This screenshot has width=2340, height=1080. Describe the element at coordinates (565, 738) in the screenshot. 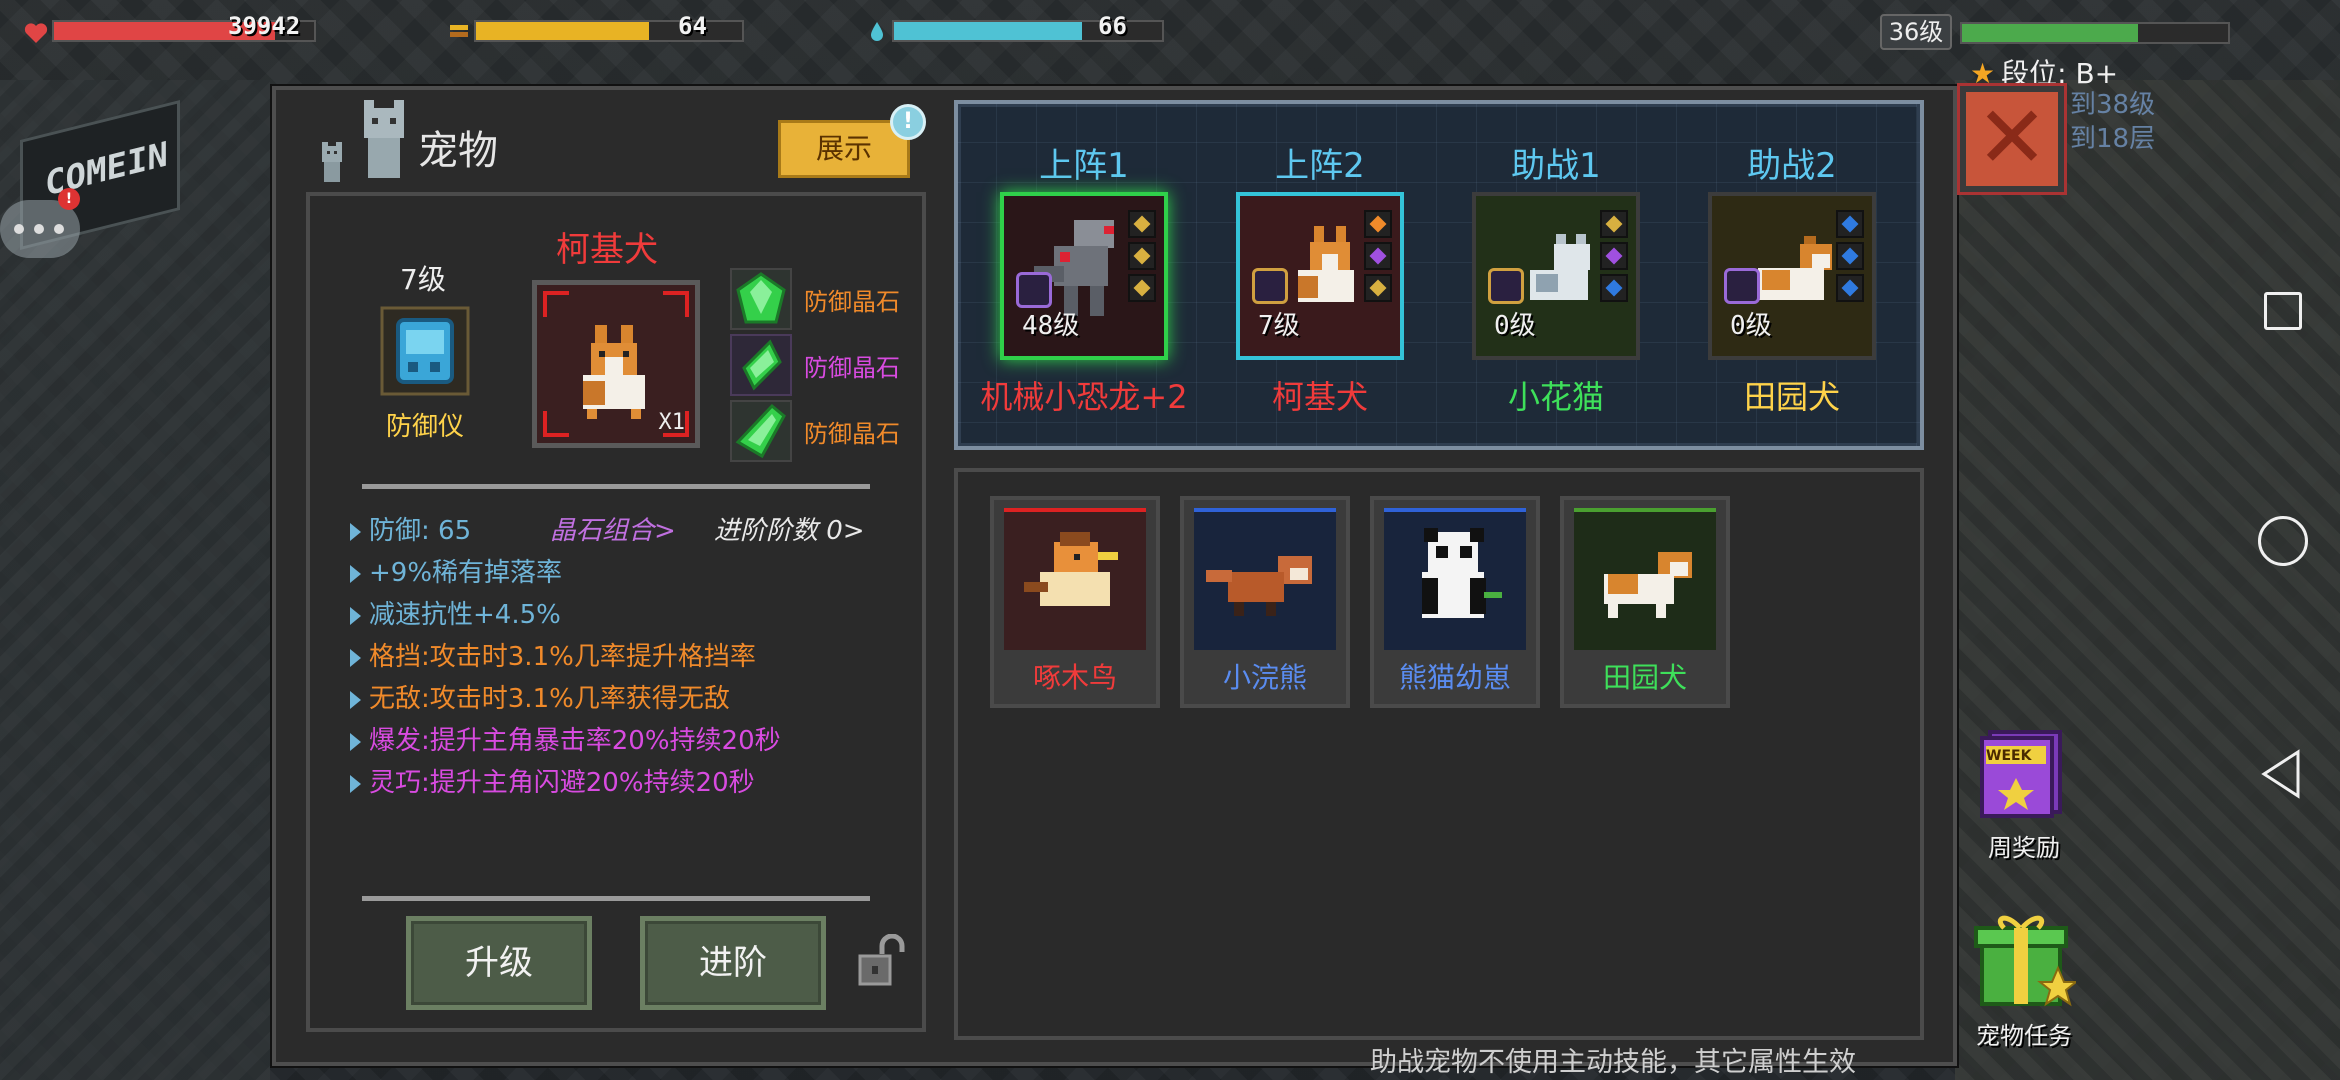

I see `stat-burst: 爆发:提升主角暴击率20%持续20秒` at that location.